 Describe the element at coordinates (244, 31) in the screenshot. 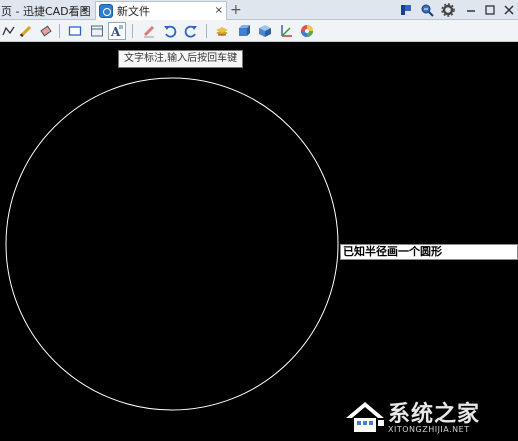

I see `3d-box-icon` at that location.